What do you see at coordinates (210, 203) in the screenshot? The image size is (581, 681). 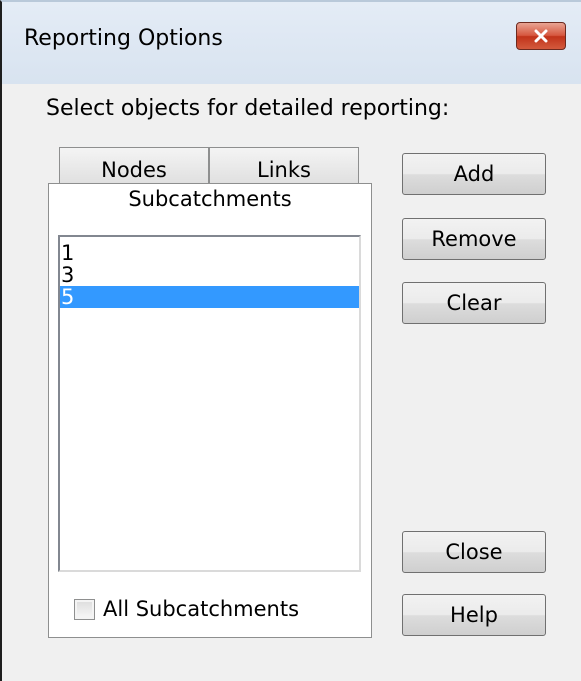 I see `tab-subcatchments: Subcatchments` at bounding box center [210, 203].